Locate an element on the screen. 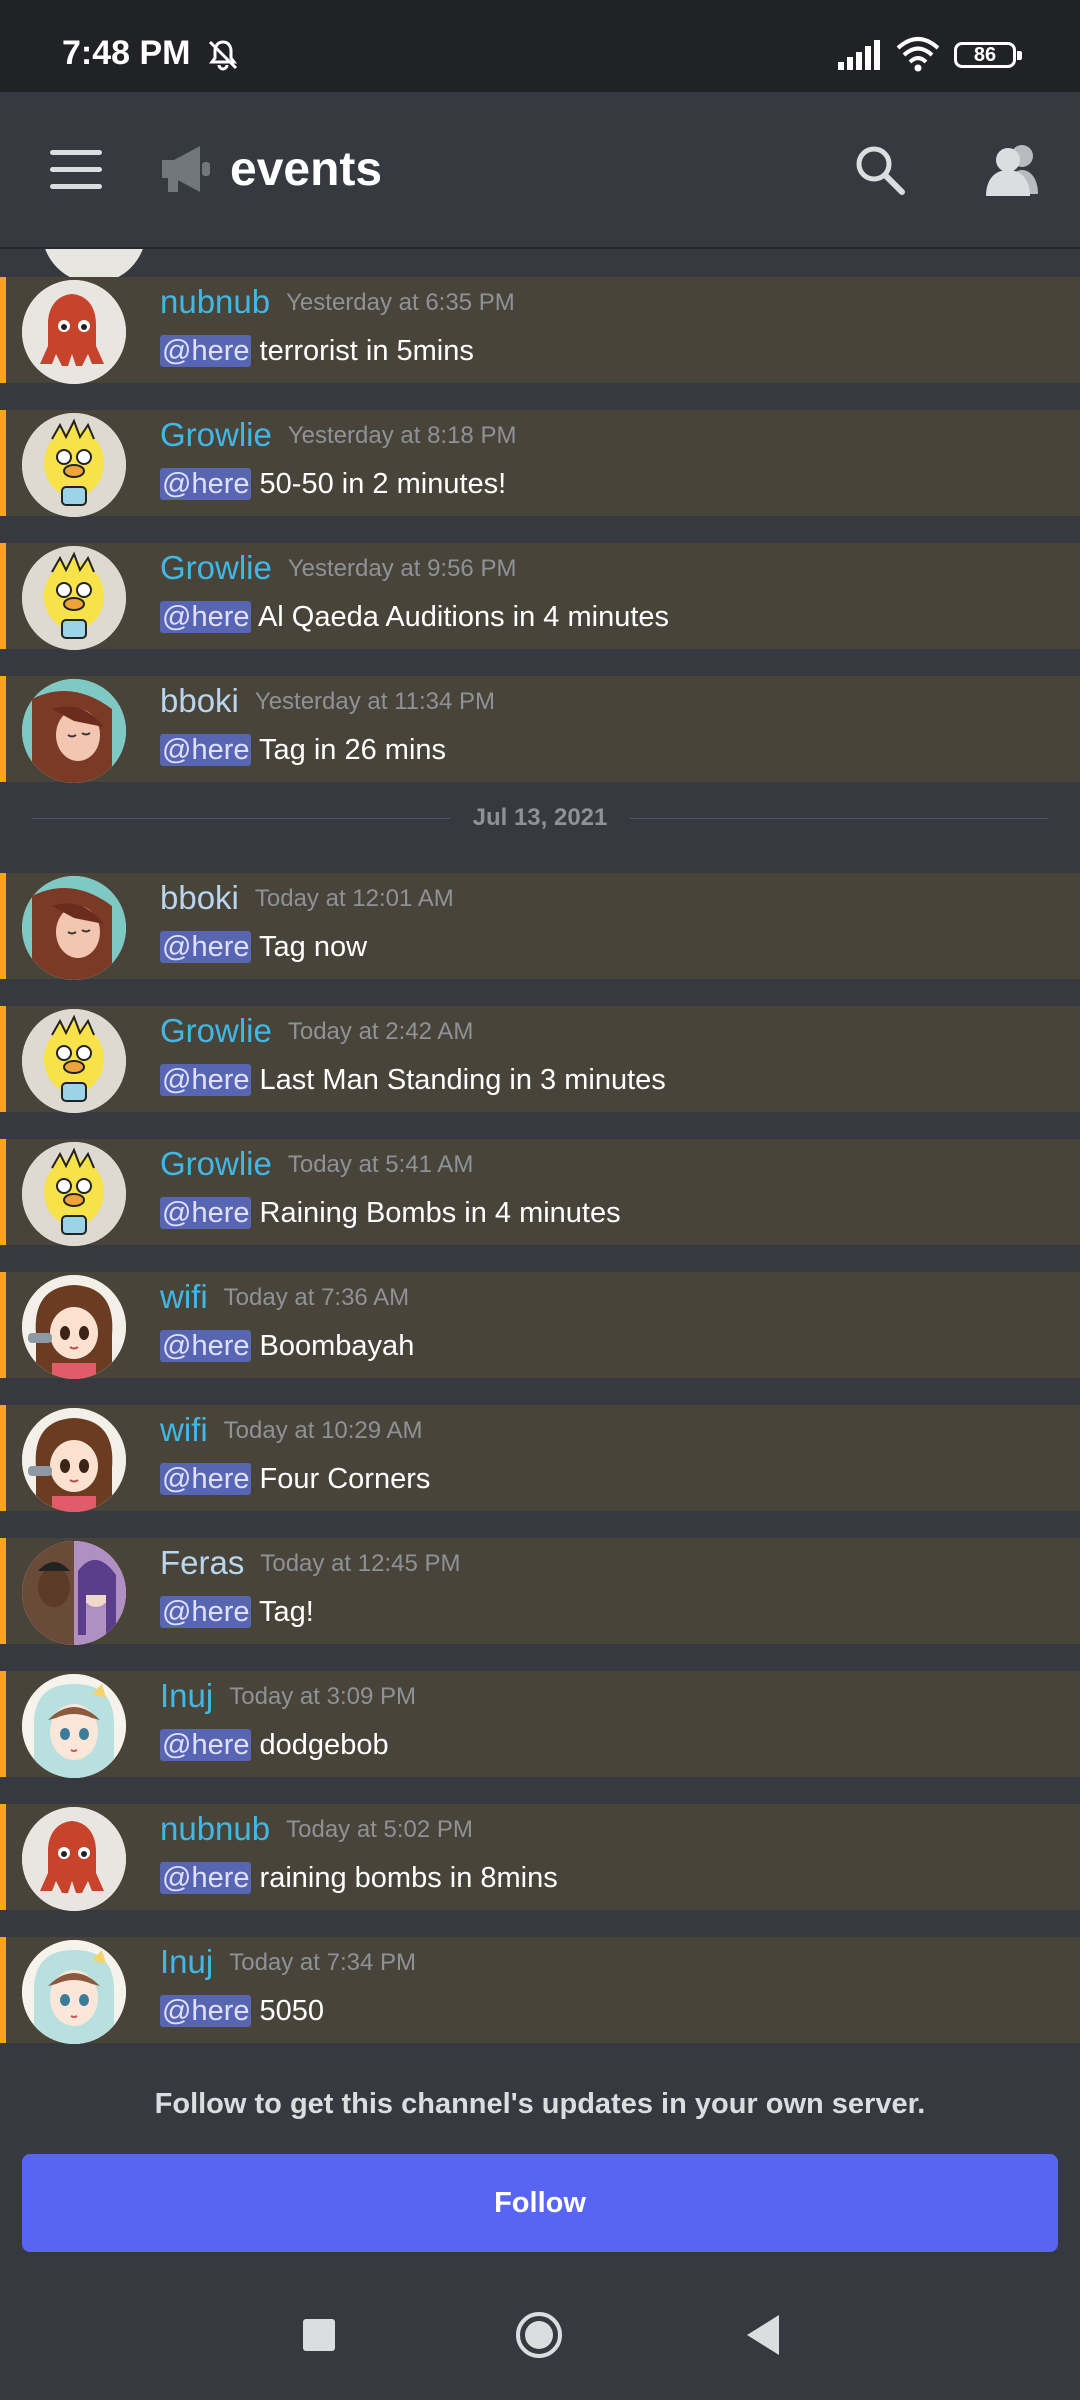 The width and height of the screenshot is (1080, 2400). message-item: Feras Today at 12:45 PM @here Tag! is located at coordinates (540, 1591).